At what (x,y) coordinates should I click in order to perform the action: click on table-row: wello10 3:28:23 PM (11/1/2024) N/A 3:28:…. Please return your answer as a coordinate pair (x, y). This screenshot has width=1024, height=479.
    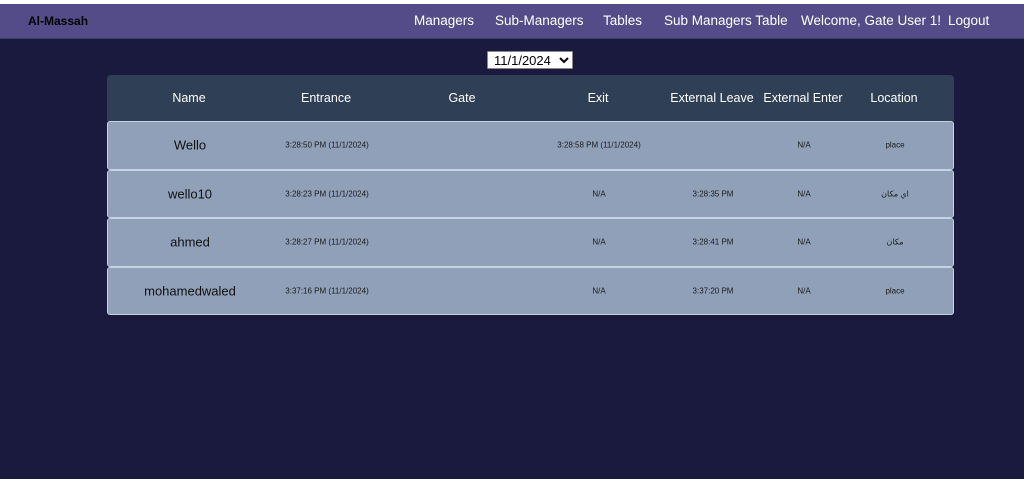
    Looking at the image, I should click on (530, 193).